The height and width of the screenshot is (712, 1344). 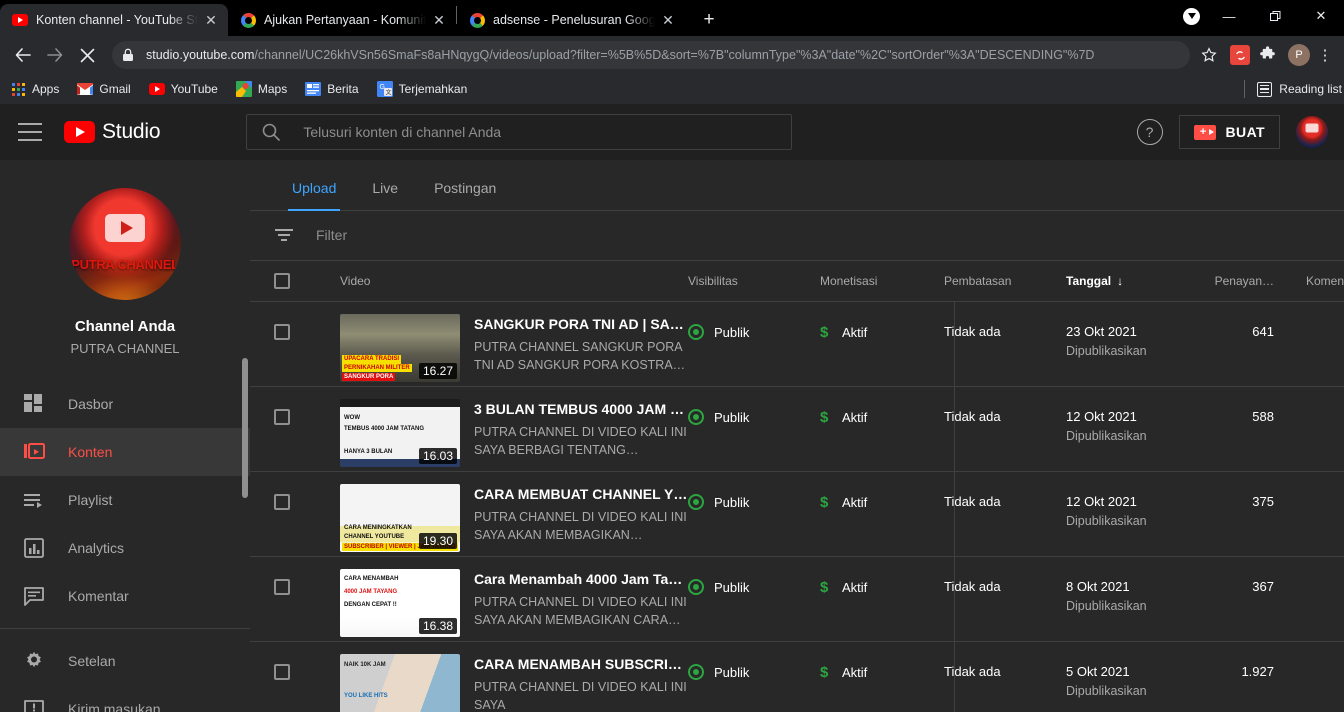 What do you see at coordinates (385, 195) in the screenshot?
I see `tab-live: Live` at bounding box center [385, 195].